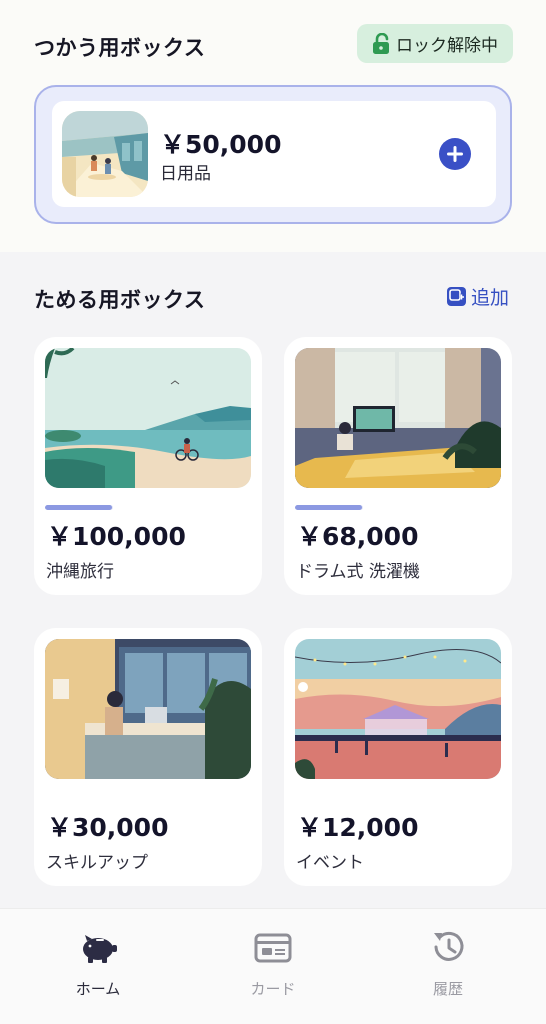 The height and width of the screenshot is (1024, 546). I want to click on savings-box-card: ￥68,000 ドラム式 洗濯機, so click(398, 466).